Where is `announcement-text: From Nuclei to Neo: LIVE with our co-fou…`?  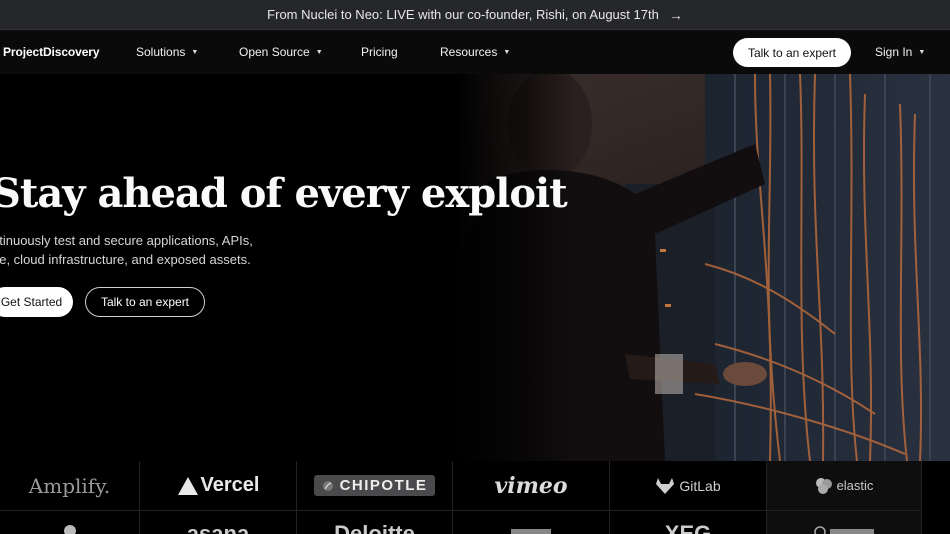
announcement-text: From Nuclei to Neo: LIVE with our co-fou… is located at coordinates (463, 14).